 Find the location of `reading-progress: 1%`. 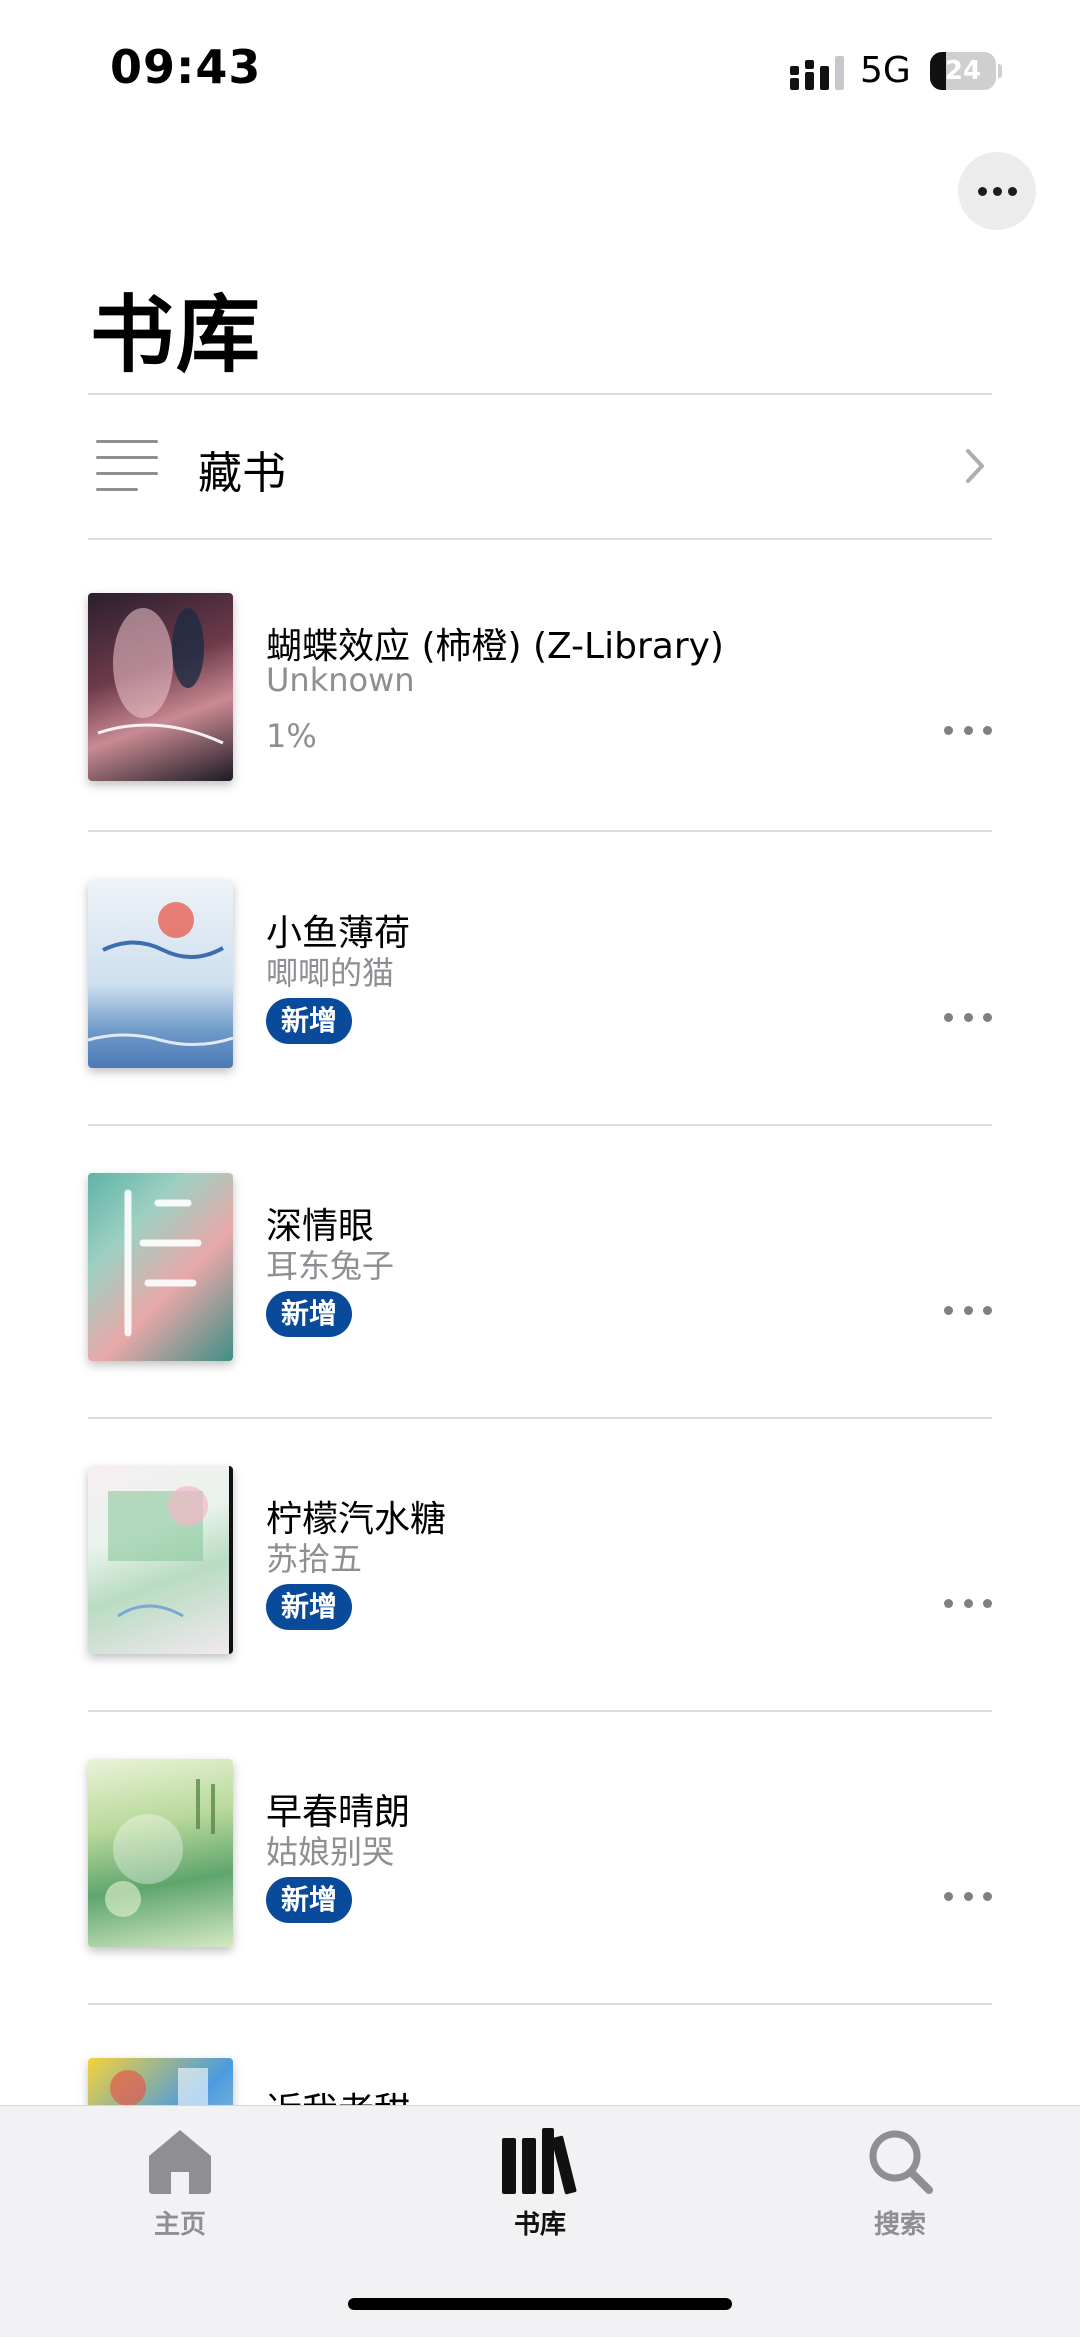

reading-progress: 1% is located at coordinates (291, 736).